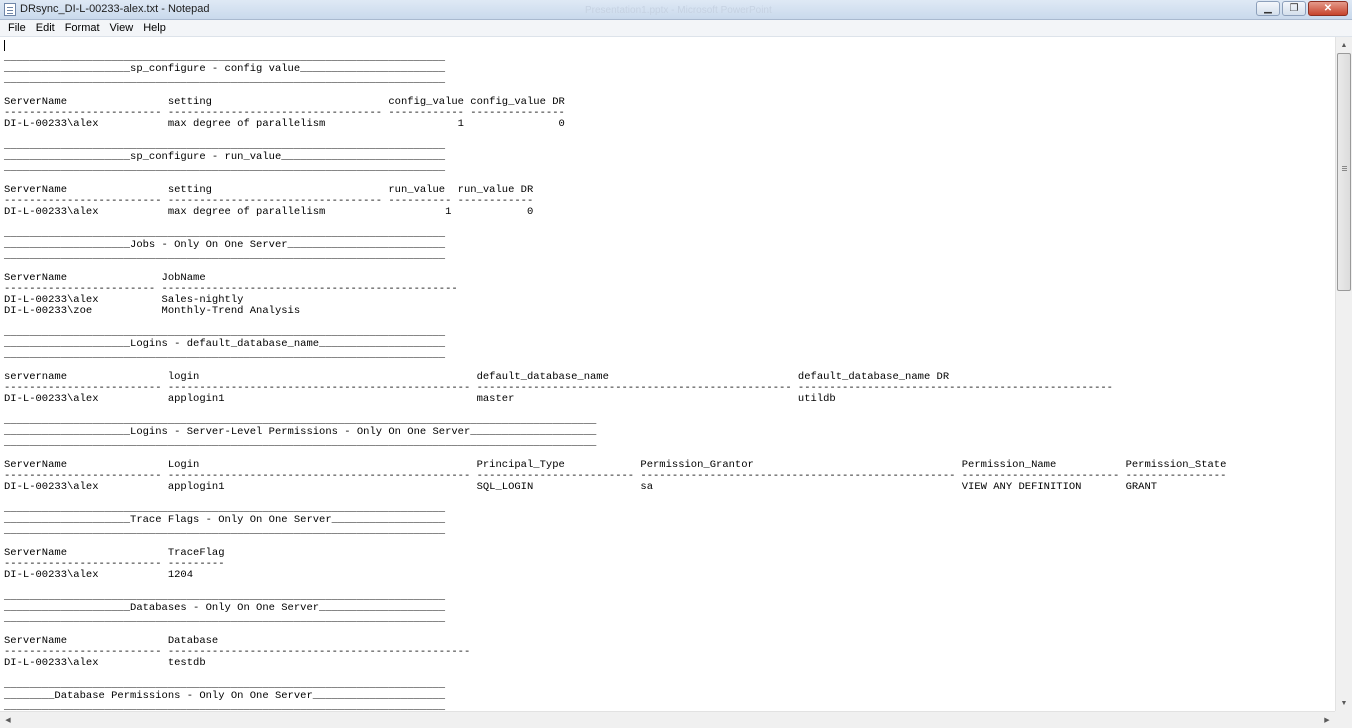 Image resolution: width=1352 pixels, height=728 pixels. Describe the element at coordinates (1343, 719) in the screenshot. I see `size-grip` at that location.